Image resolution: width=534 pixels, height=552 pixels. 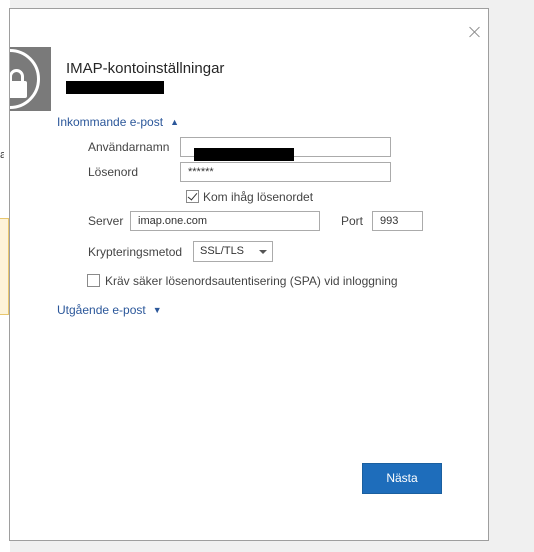 What do you see at coordinates (192, 196) in the screenshot?
I see `remember-password-checkbox` at bounding box center [192, 196].